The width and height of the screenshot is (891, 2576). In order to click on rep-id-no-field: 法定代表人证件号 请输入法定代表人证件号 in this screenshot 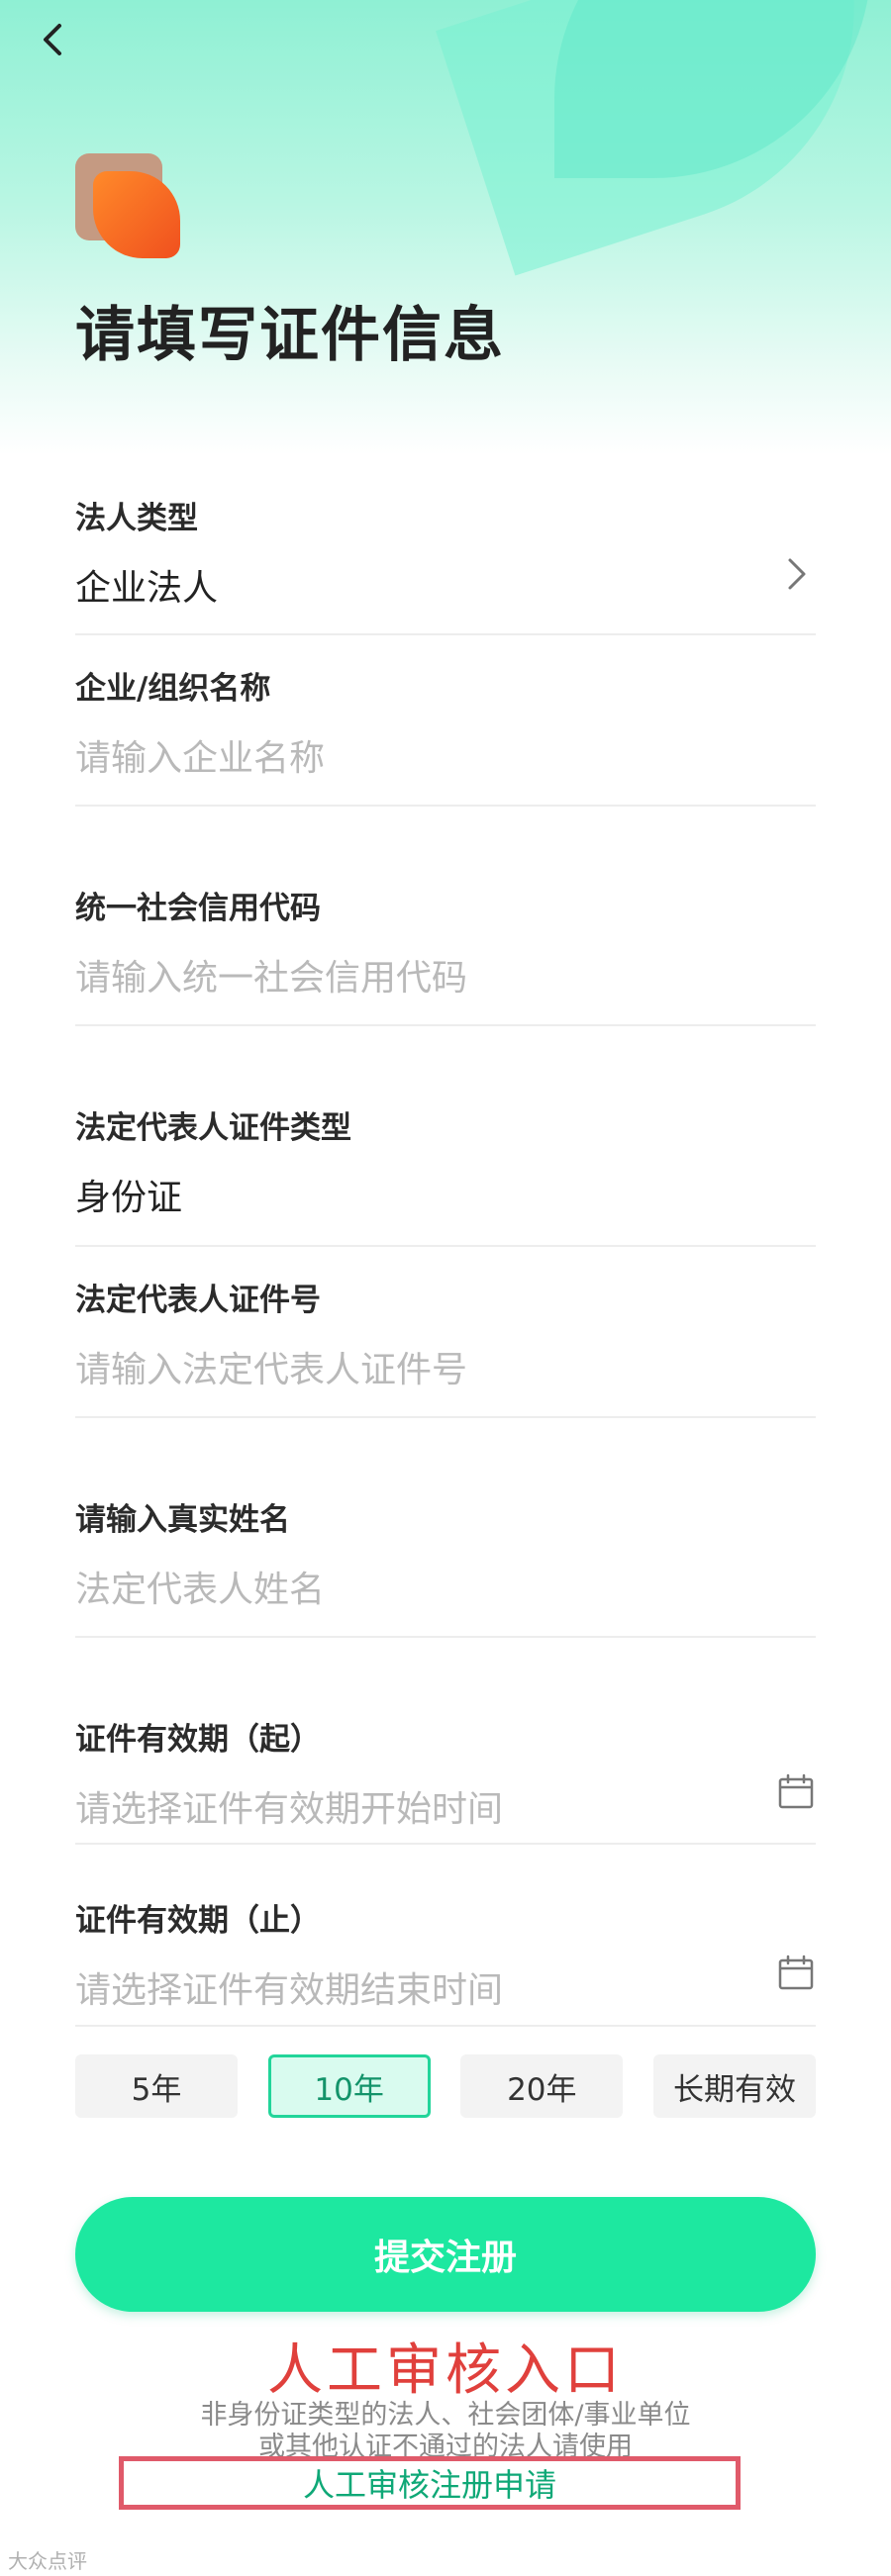, I will do `click(446, 1333)`.